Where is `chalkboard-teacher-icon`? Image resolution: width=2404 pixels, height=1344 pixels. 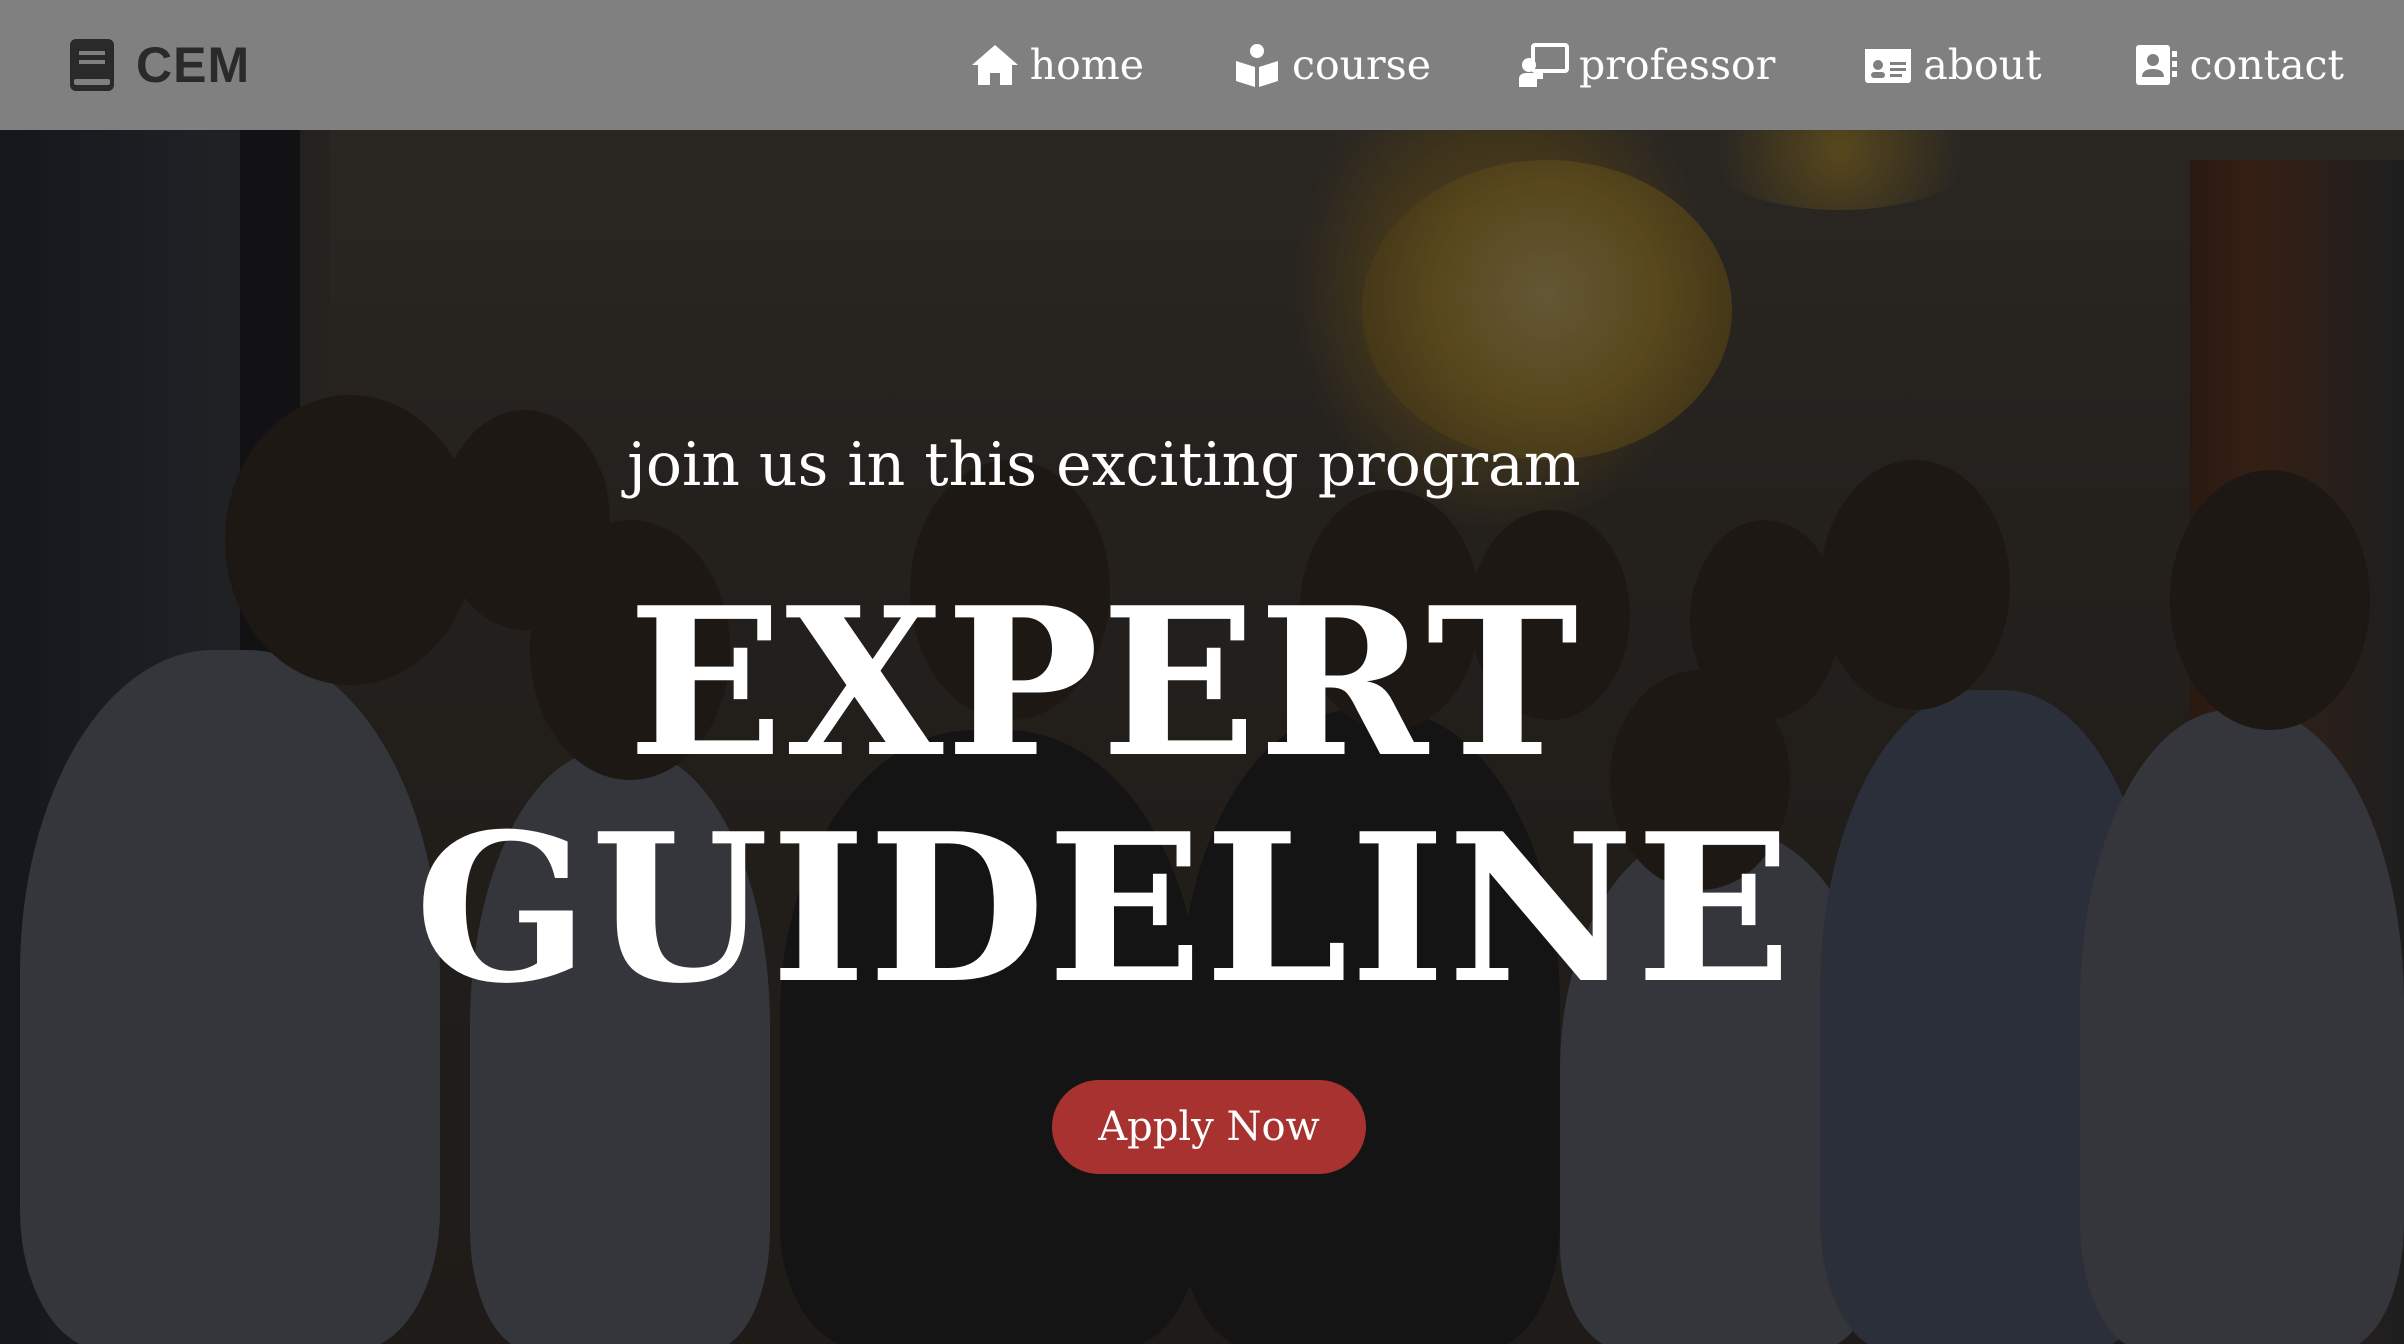 chalkboard-teacher-icon is located at coordinates (1543, 65).